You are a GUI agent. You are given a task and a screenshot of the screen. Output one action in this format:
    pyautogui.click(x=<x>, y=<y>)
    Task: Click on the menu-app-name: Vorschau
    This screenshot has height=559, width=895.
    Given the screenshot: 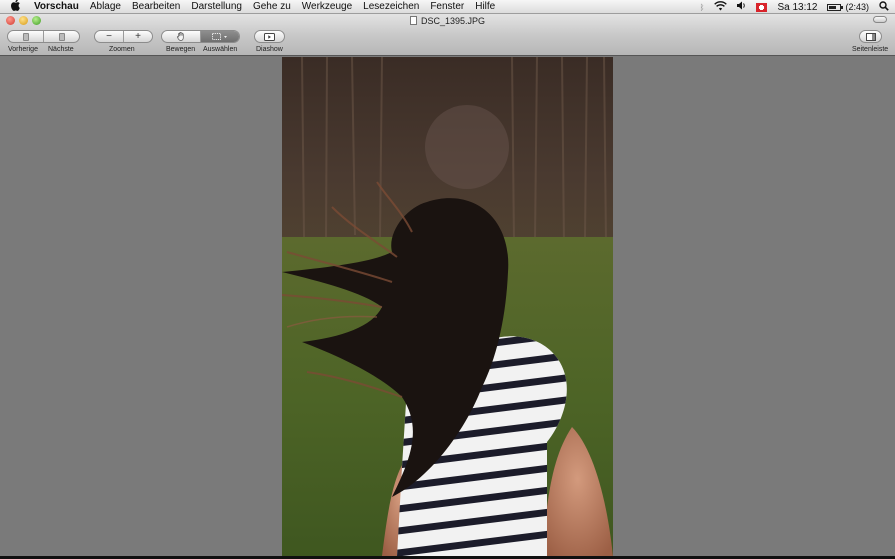 What is the action you would take?
    pyautogui.click(x=56, y=7)
    